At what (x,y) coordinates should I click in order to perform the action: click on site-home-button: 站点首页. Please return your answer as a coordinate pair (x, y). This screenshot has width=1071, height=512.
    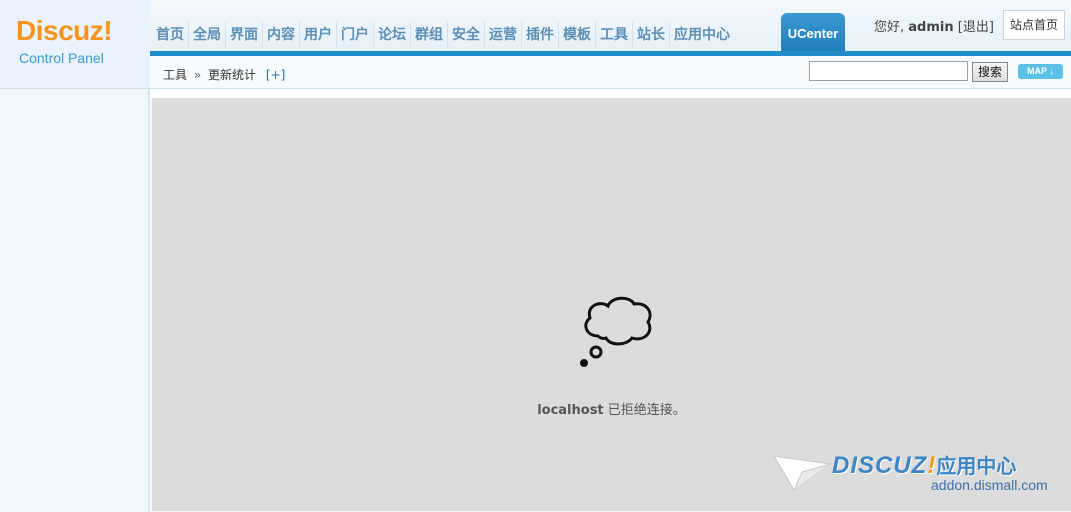
    Looking at the image, I should click on (1034, 25).